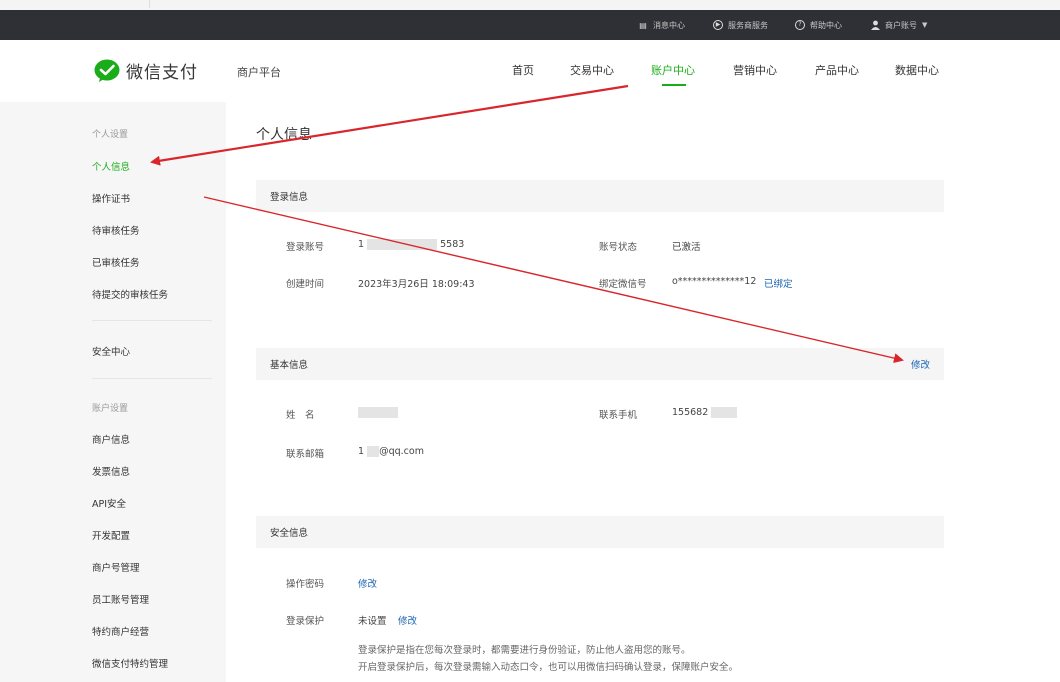 The height and width of the screenshot is (682, 1060). I want to click on security-info-section-header: 安全信息, so click(600, 532).